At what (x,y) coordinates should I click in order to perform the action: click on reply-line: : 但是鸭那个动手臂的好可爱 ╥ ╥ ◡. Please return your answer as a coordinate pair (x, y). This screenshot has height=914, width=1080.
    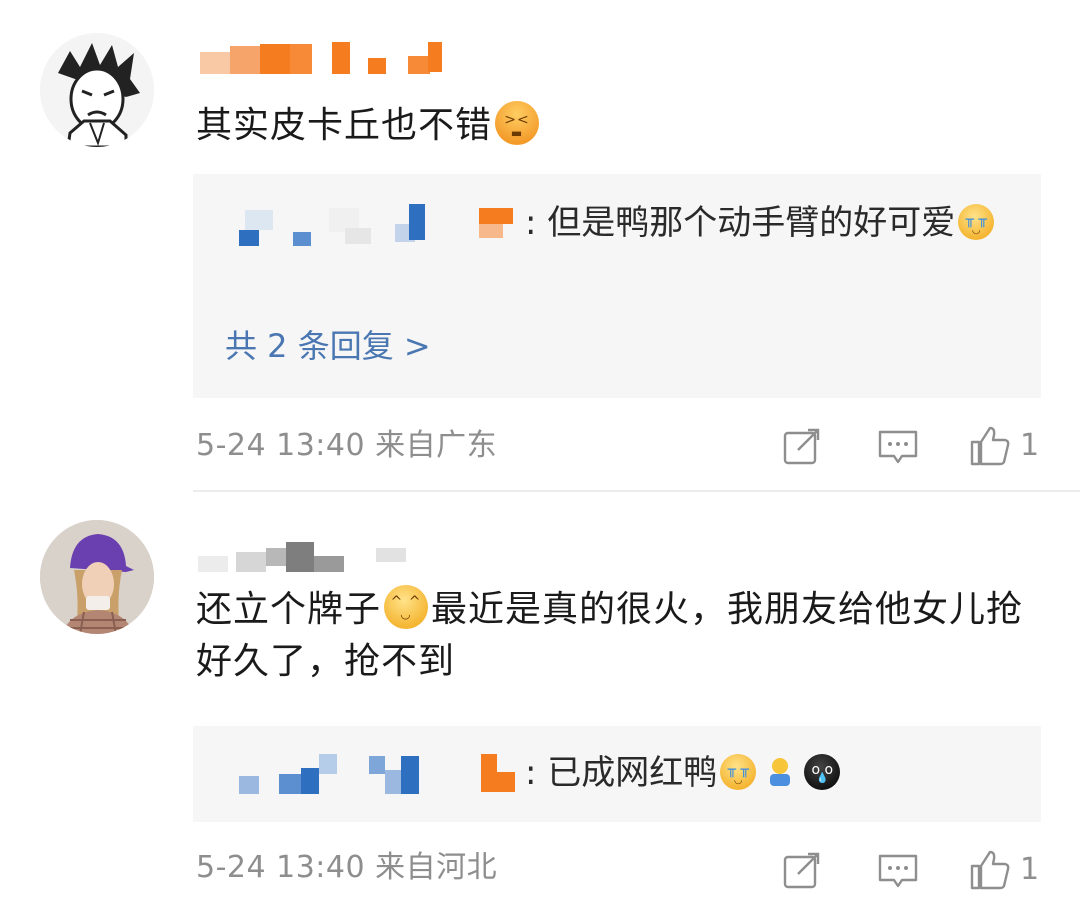
    Looking at the image, I should click on (619, 223).